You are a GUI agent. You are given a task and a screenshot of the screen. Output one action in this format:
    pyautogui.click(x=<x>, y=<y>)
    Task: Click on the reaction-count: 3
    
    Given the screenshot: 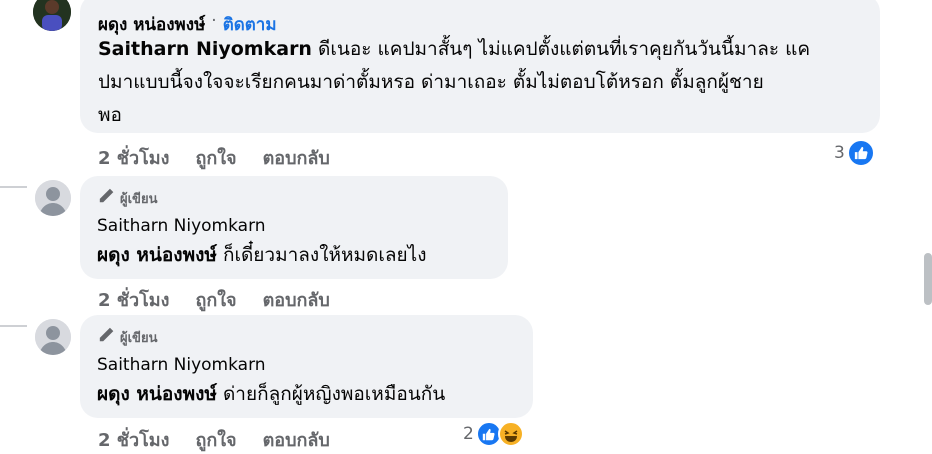 What is the action you would take?
    pyautogui.click(x=839, y=153)
    